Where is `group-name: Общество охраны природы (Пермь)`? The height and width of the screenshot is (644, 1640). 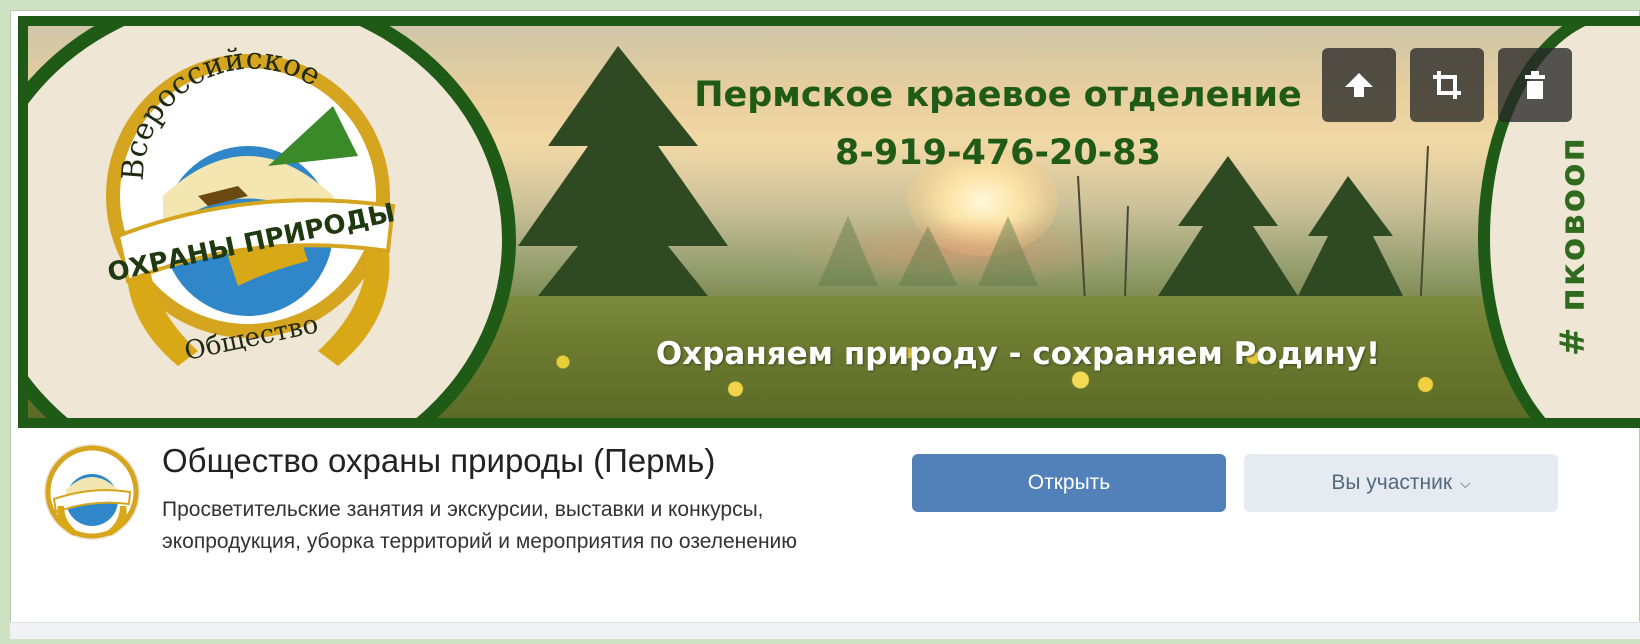 group-name: Общество охраны природы (Пермь) is located at coordinates (439, 460).